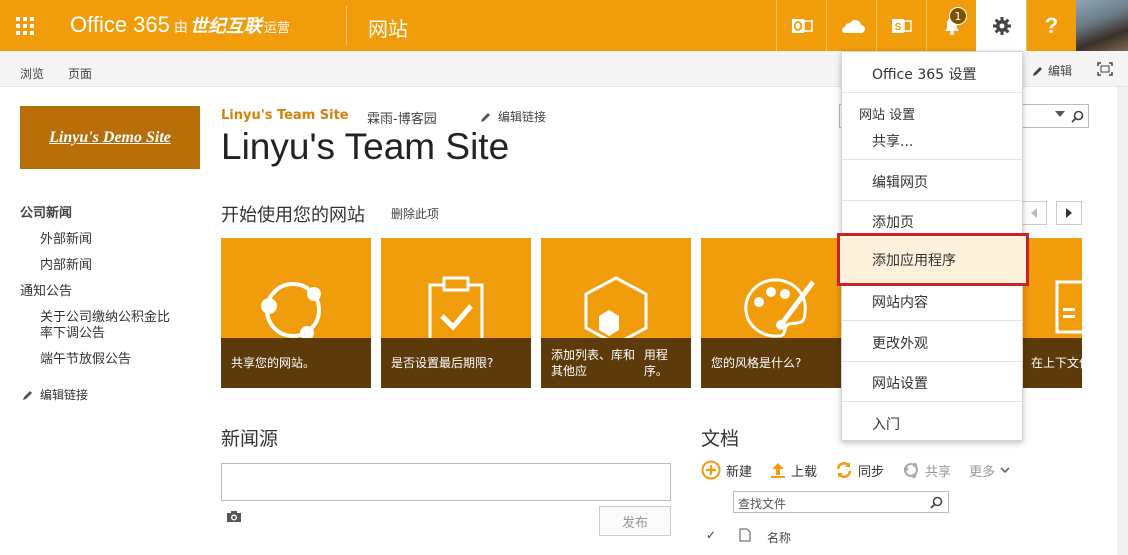  I want to click on tile-add-lists: 添加列表、库和其他应 用程序。, so click(616, 313).